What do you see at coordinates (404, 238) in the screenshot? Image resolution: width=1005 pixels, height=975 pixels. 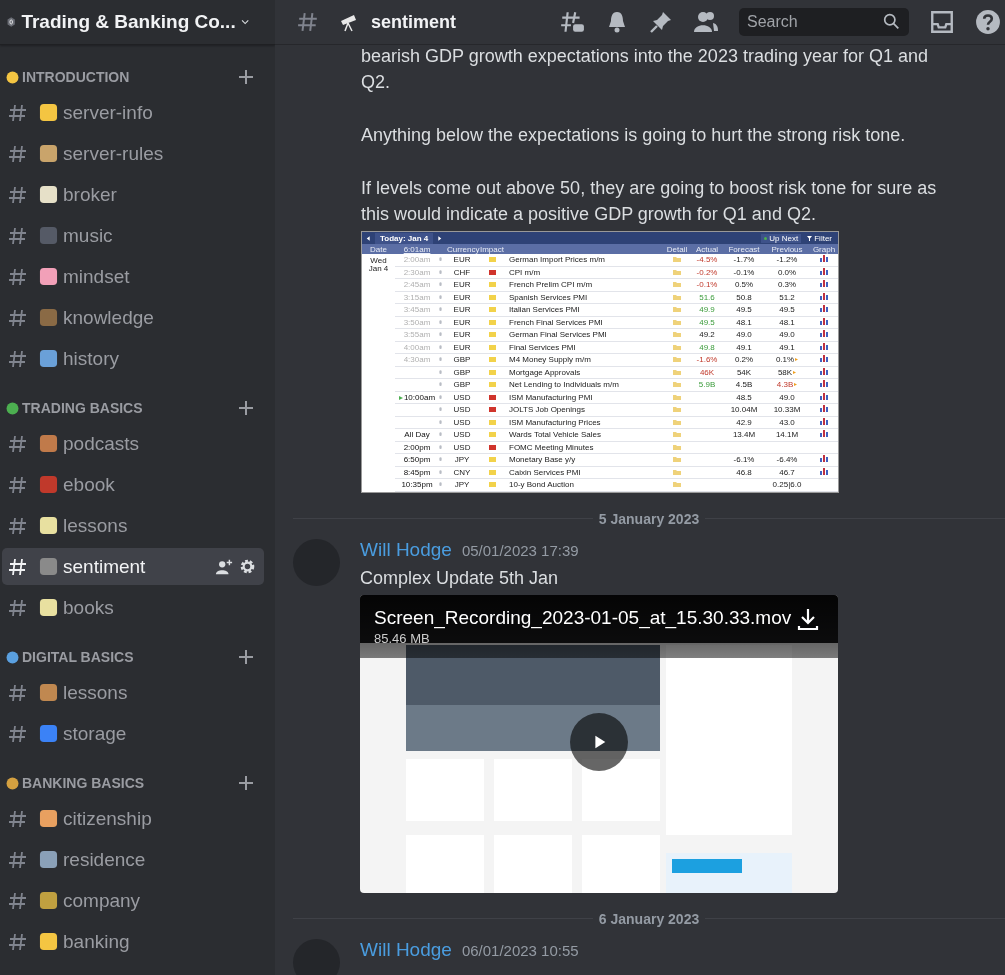 I see `today-tab: Today: Jan 4` at bounding box center [404, 238].